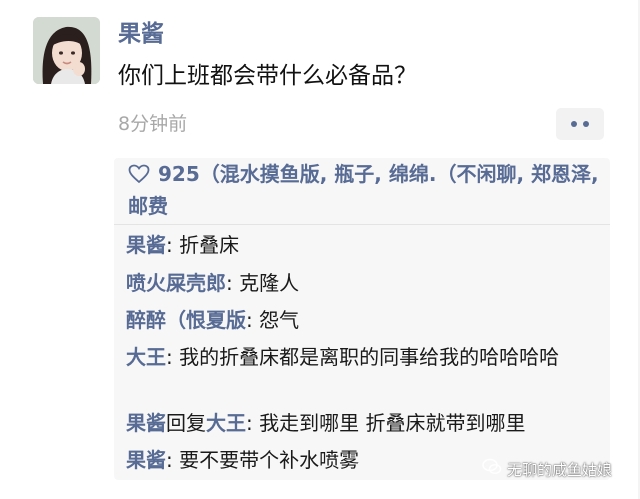 This screenshot has height=499, width=640. I want to click on comment-item: 果酱: 折叠床, so click(363, 245).